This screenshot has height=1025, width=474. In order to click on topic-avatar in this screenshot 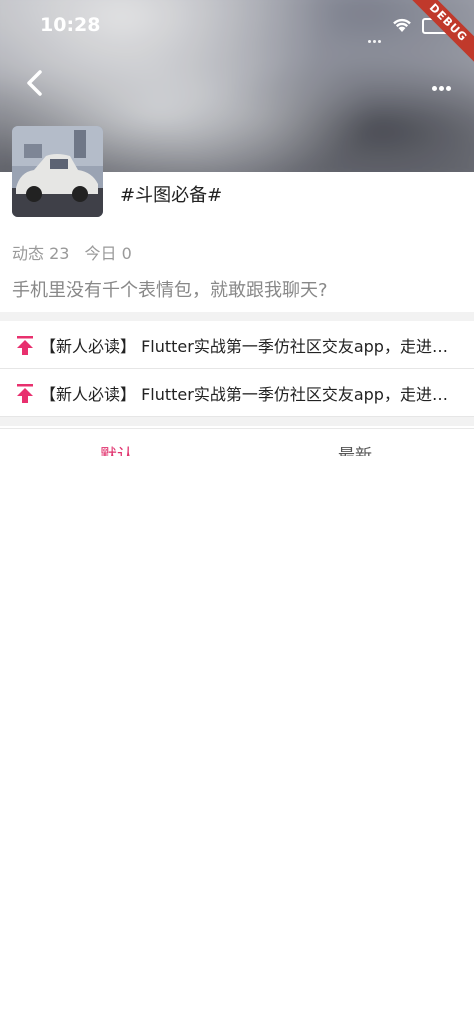, I will do `click(57, 171)`.